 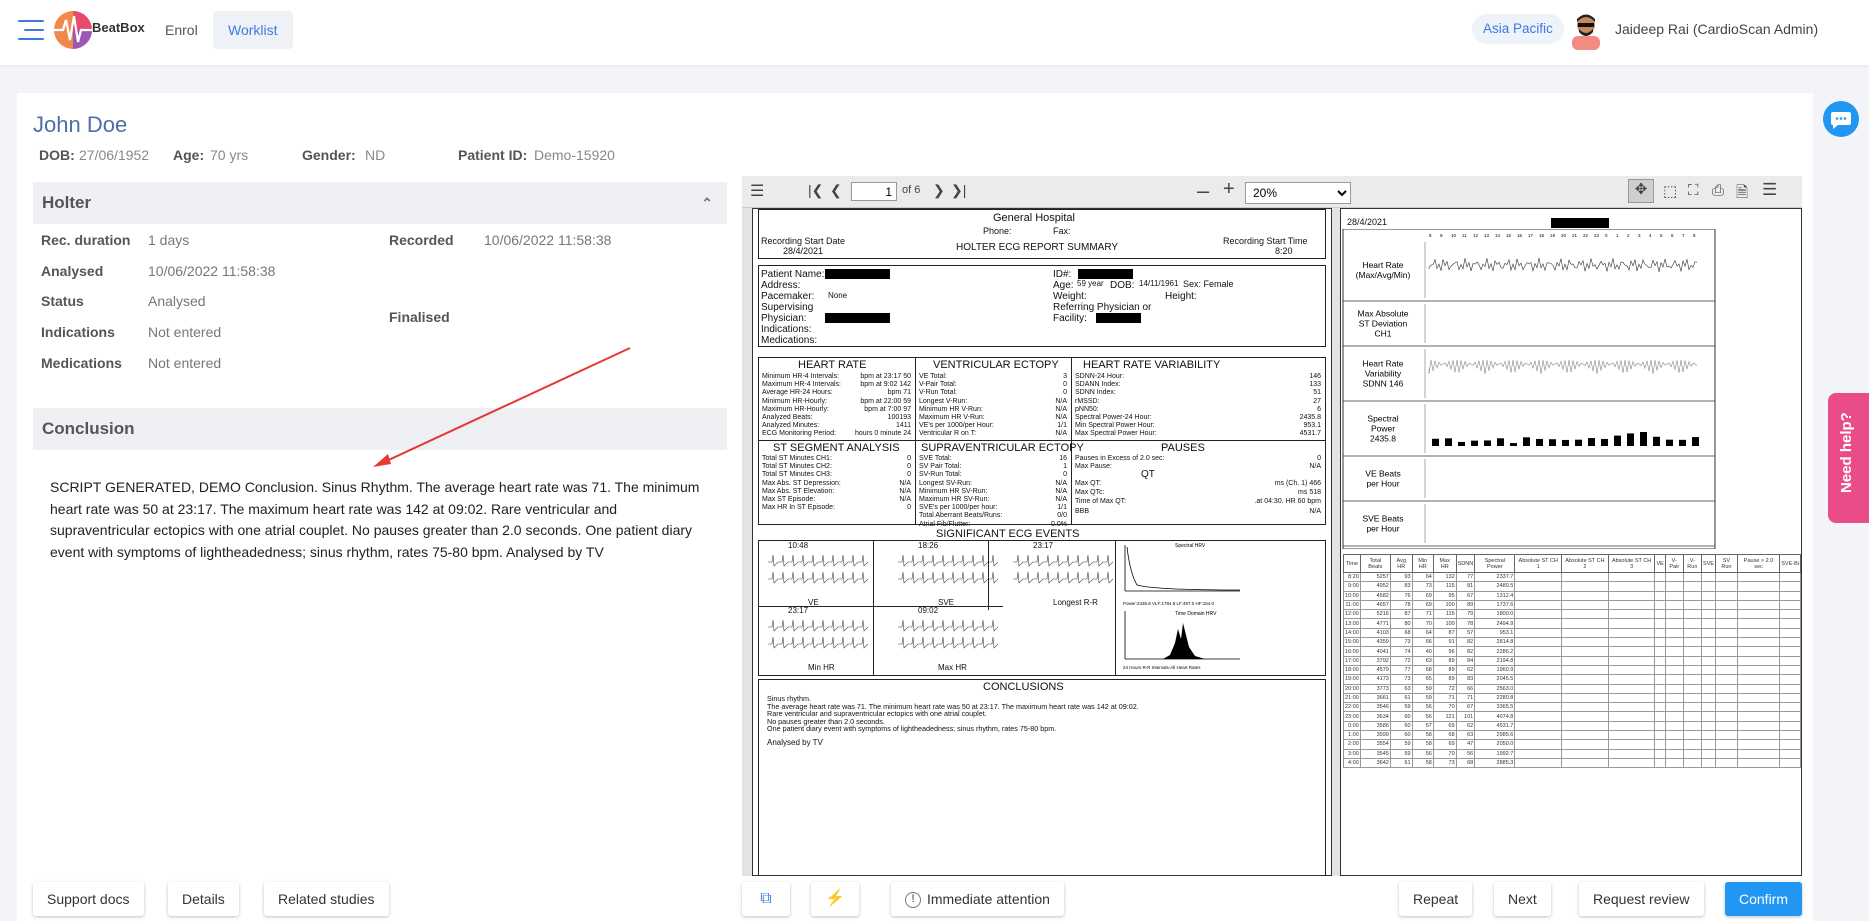 What do you see at coordinates (1352, 563) in the screenshot?
I see `table-header: Time` at bounding box center [1352, 563].